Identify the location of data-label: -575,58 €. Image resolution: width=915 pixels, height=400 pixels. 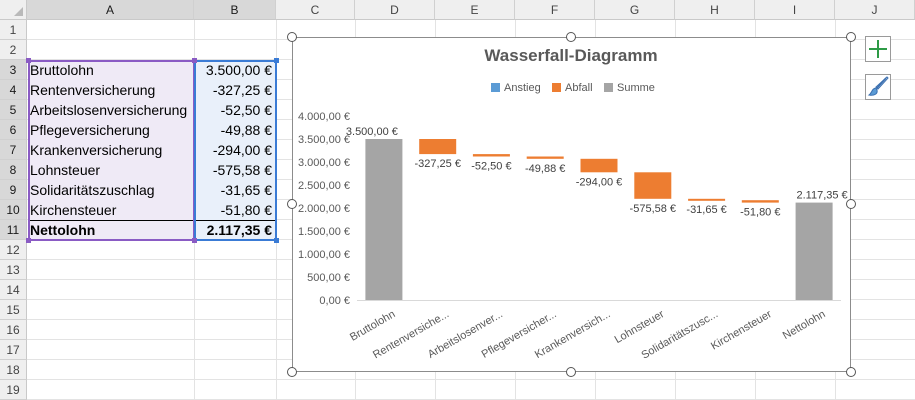
(653, 209).